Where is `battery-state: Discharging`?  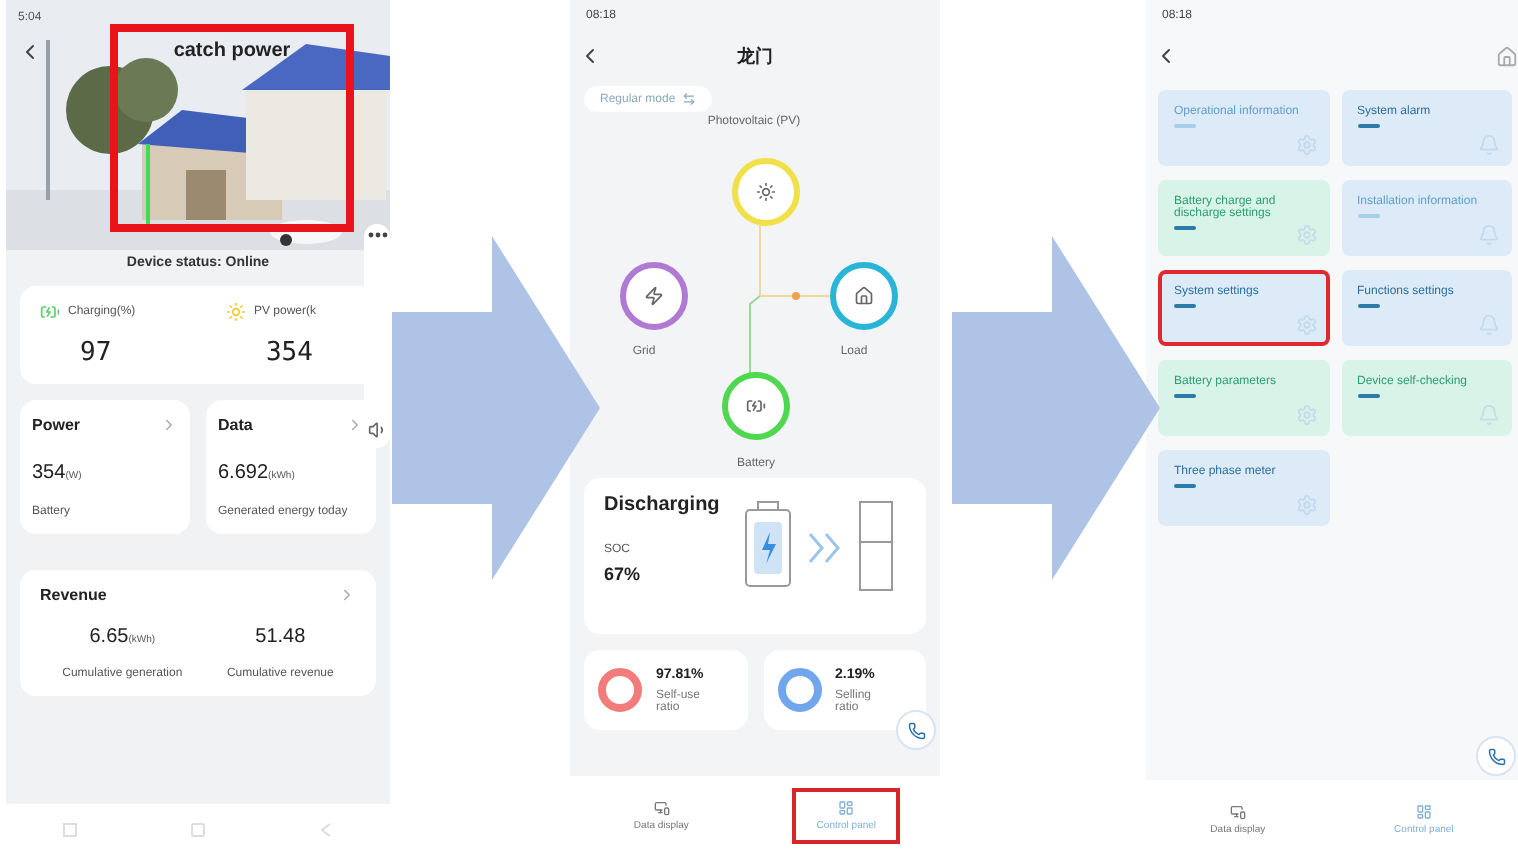 battery-state: Discharging is located at coordinates (662, 505).